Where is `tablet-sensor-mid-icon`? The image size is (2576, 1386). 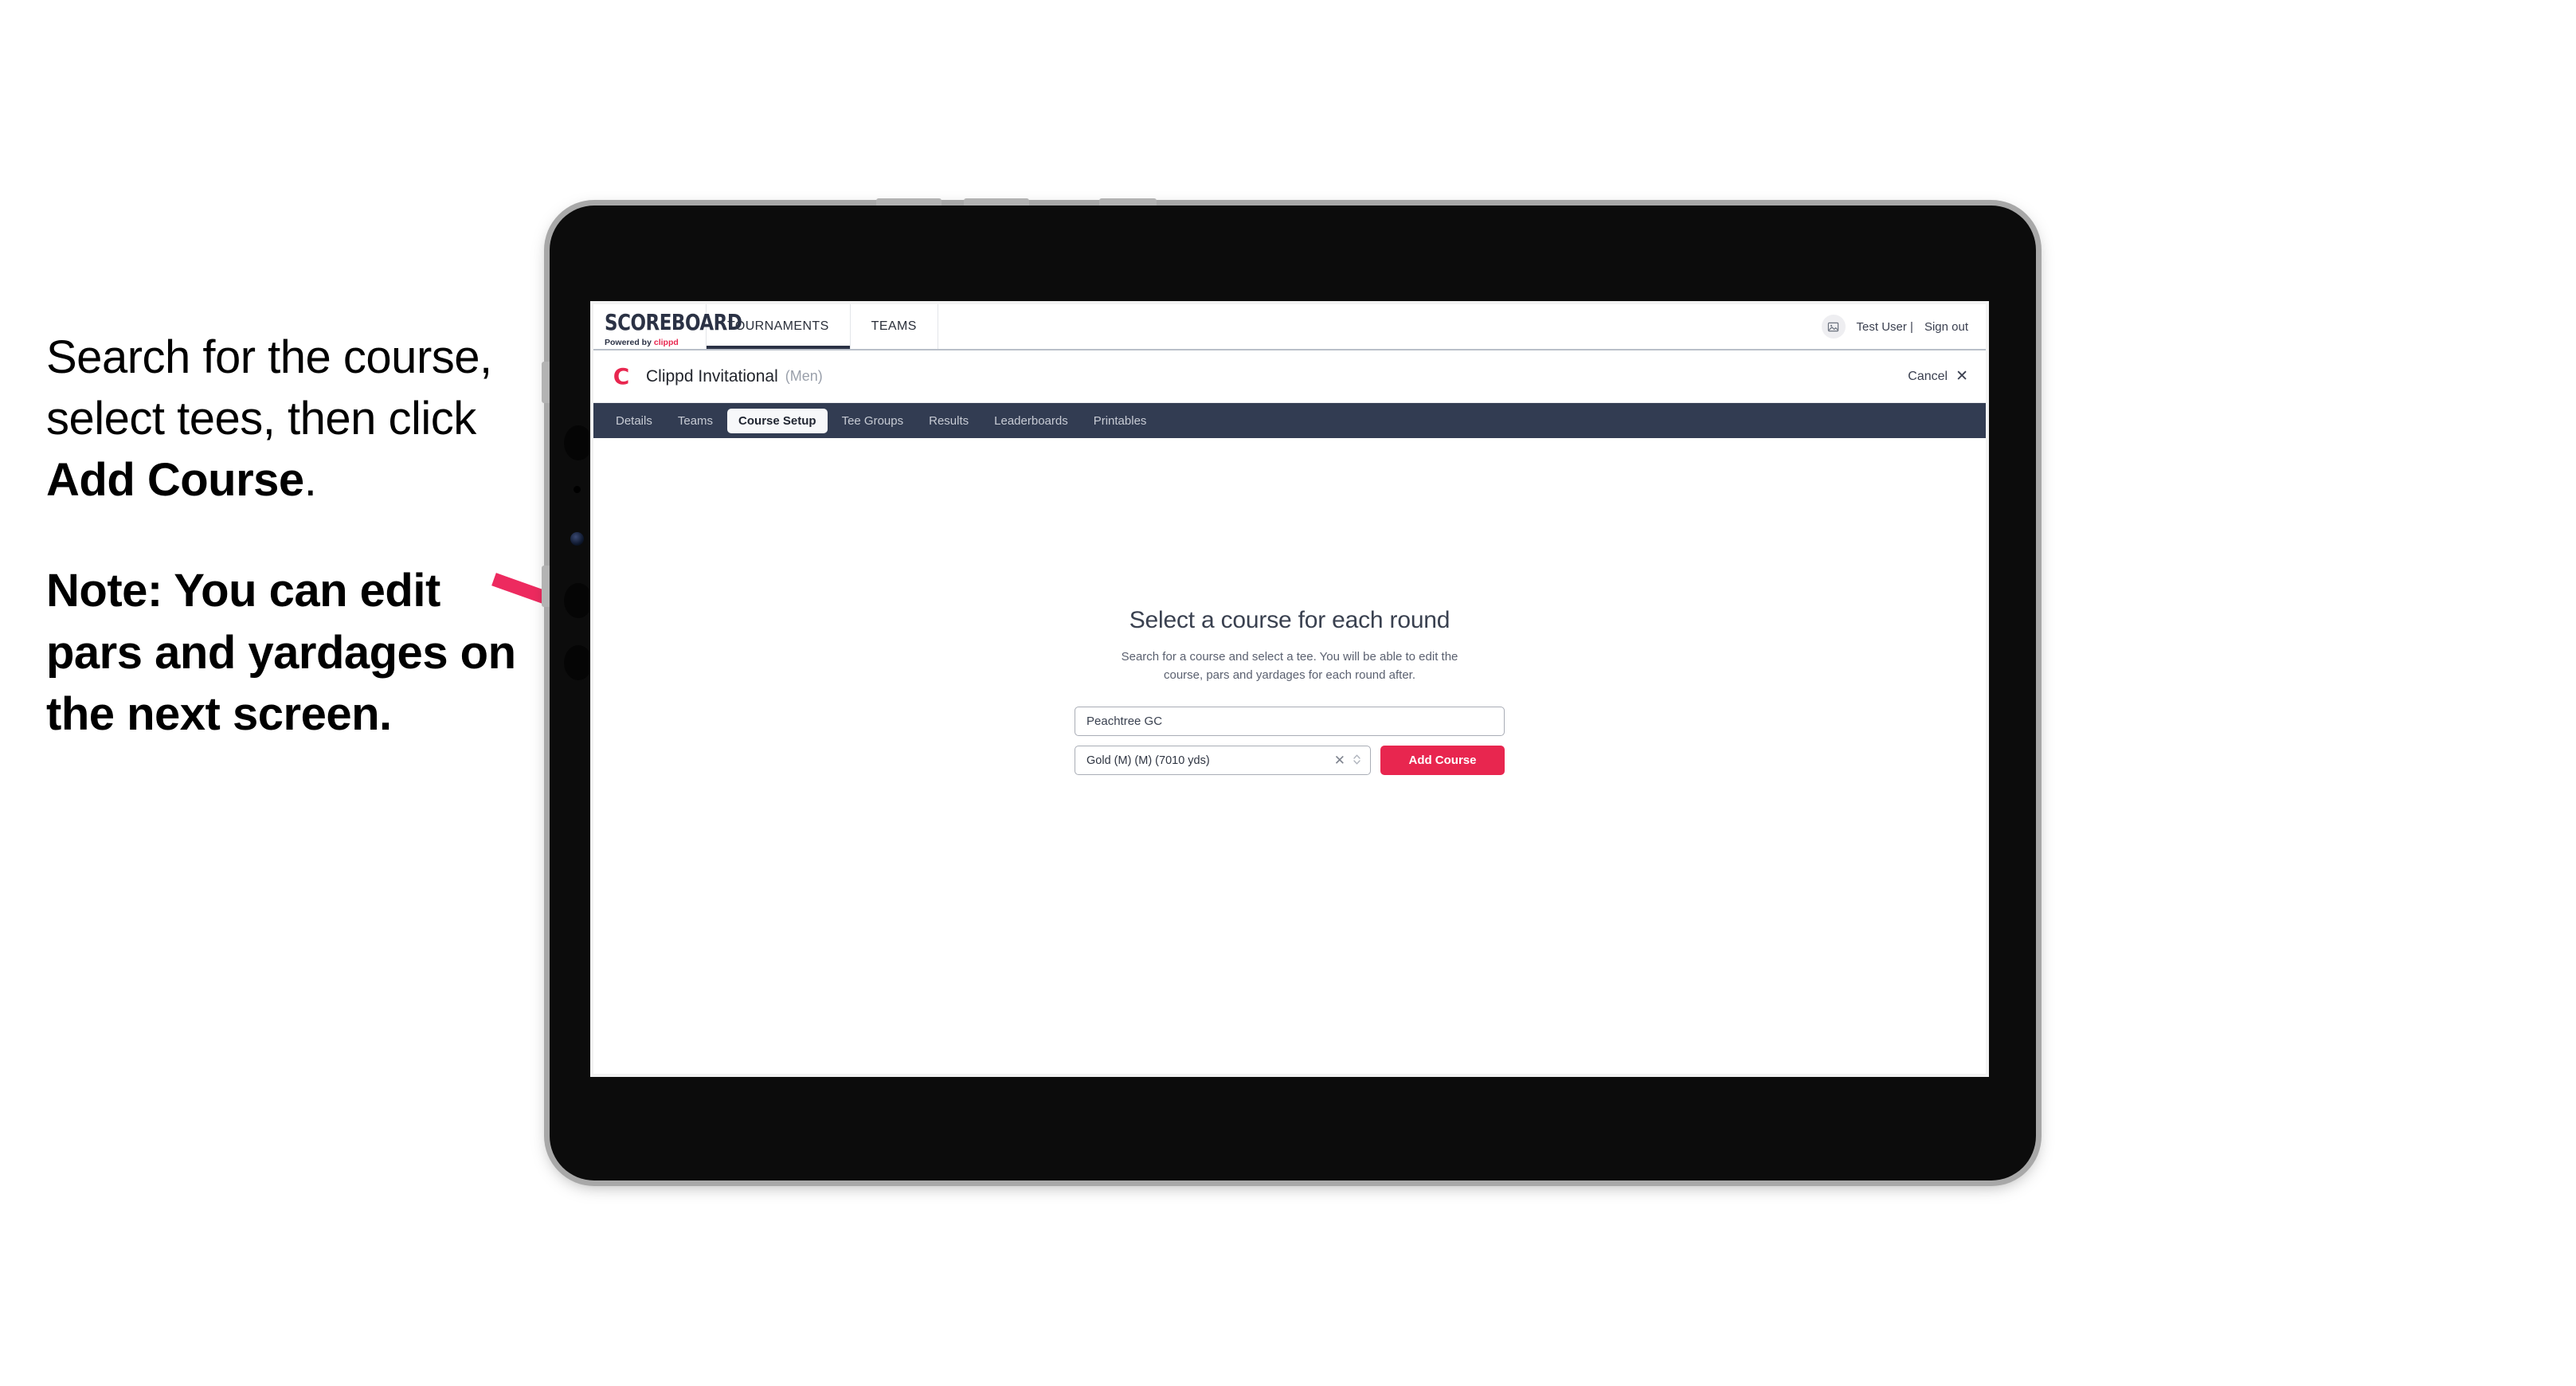 tablet-sensor-mid-icon is located at coordinates (578, 600).